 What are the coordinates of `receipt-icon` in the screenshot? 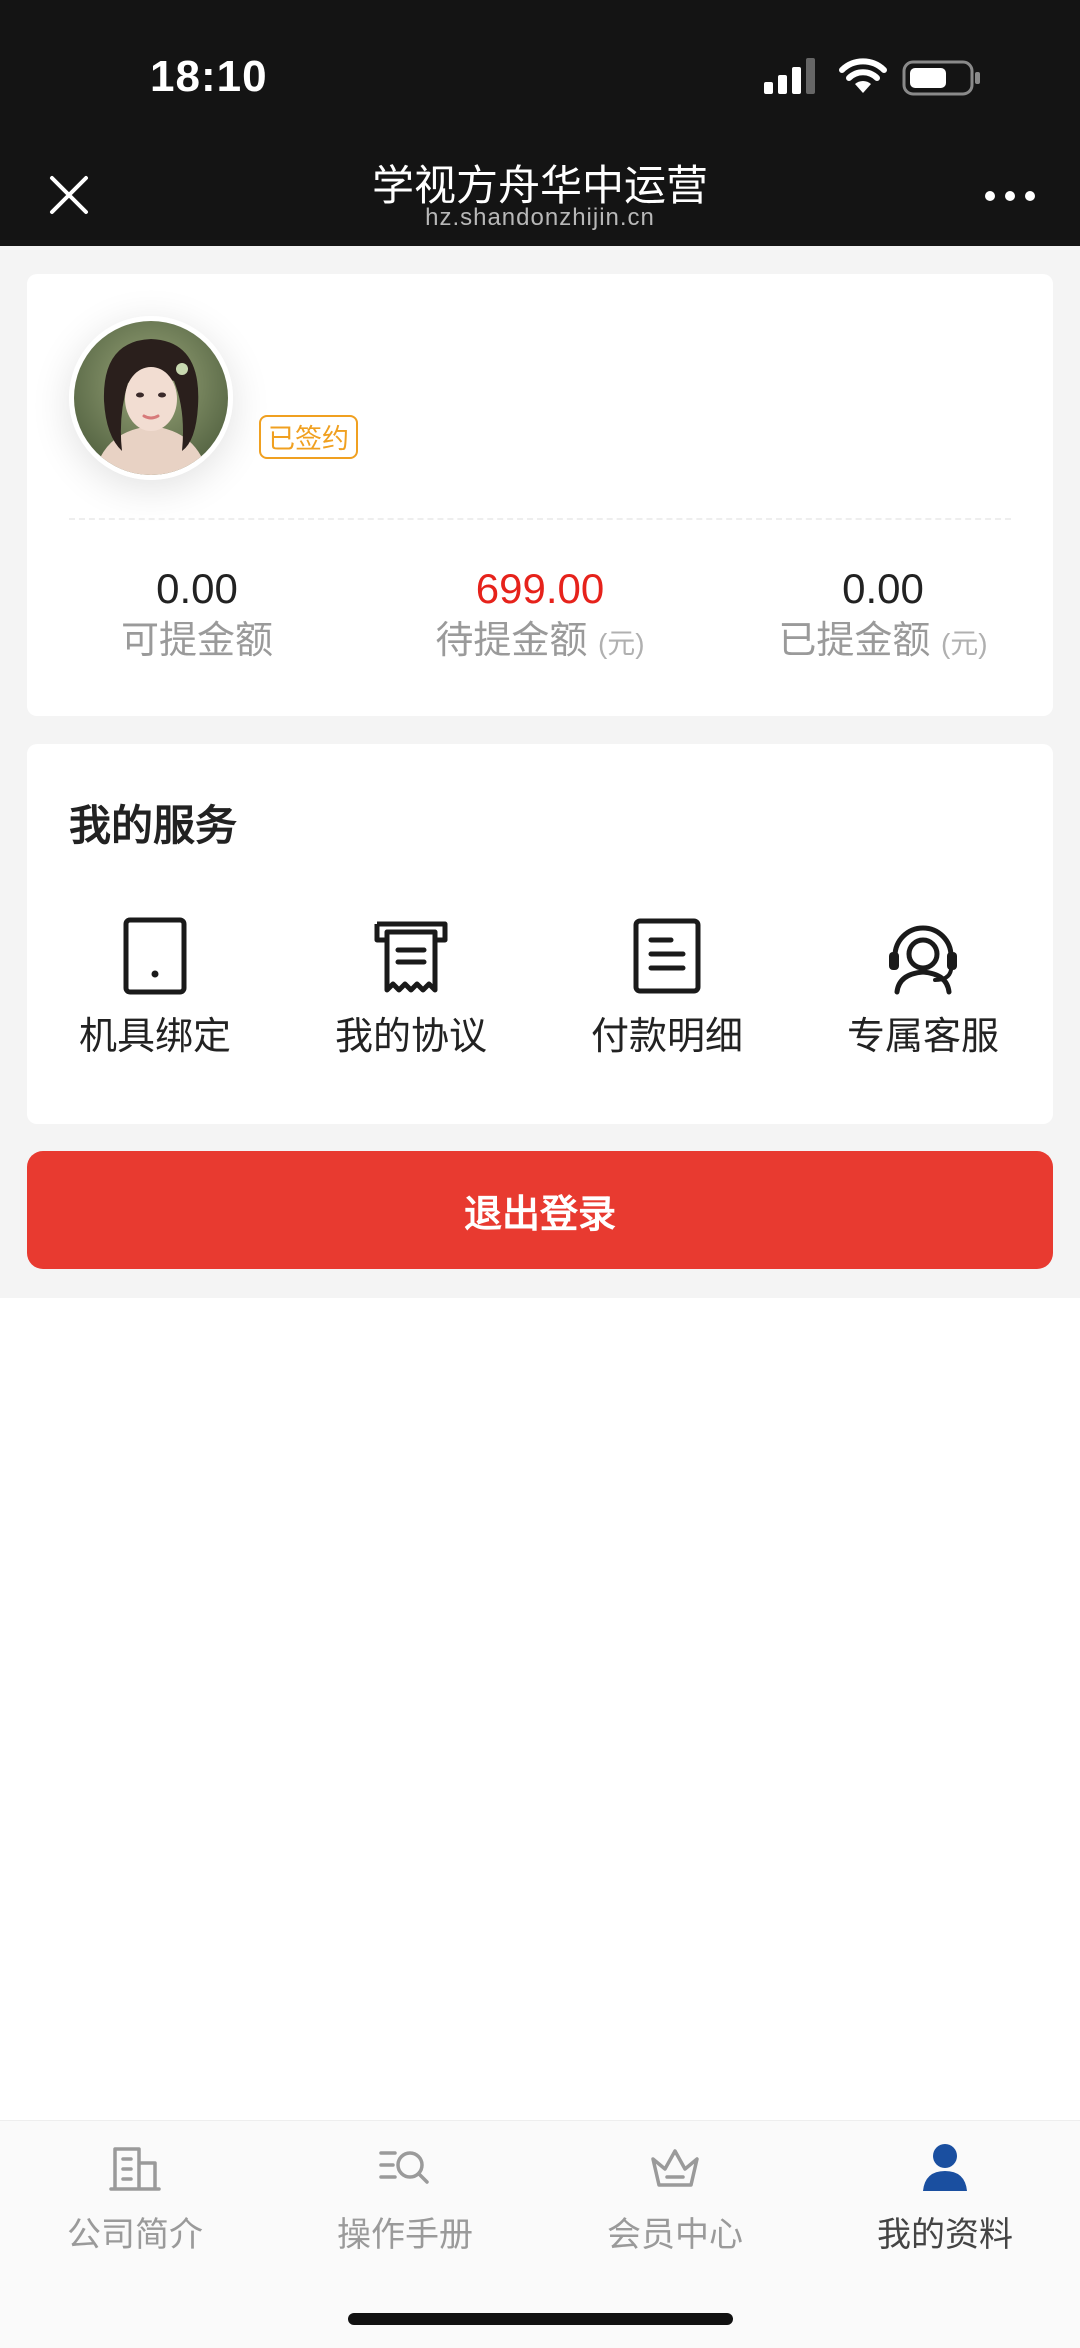 It's located at (411, 957).